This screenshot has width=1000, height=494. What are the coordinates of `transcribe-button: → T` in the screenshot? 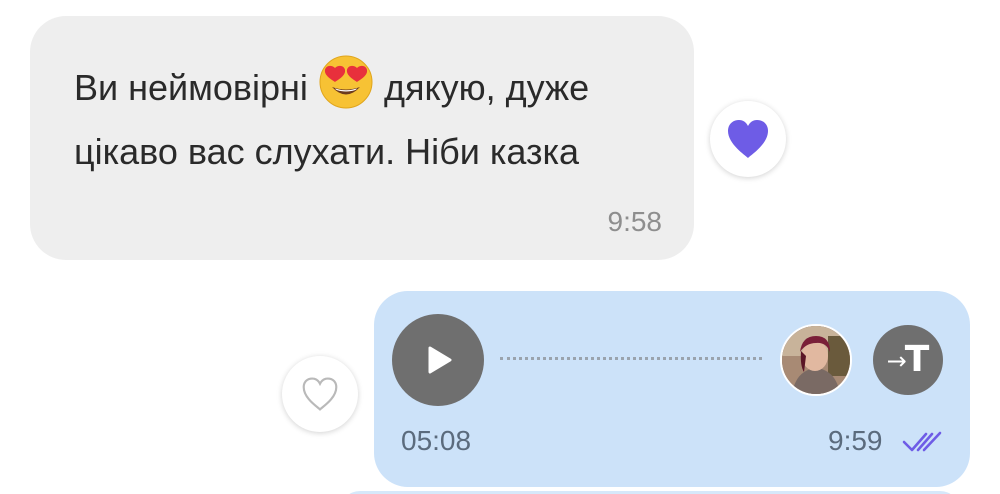 It's located at (908, 360).